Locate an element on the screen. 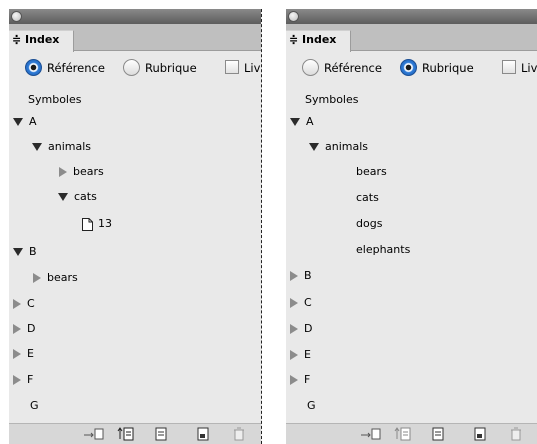 Image resolution: width=537 pixels, height=444 pixels. tree-row-dogs: dogs is located at coordinates (369, 226).